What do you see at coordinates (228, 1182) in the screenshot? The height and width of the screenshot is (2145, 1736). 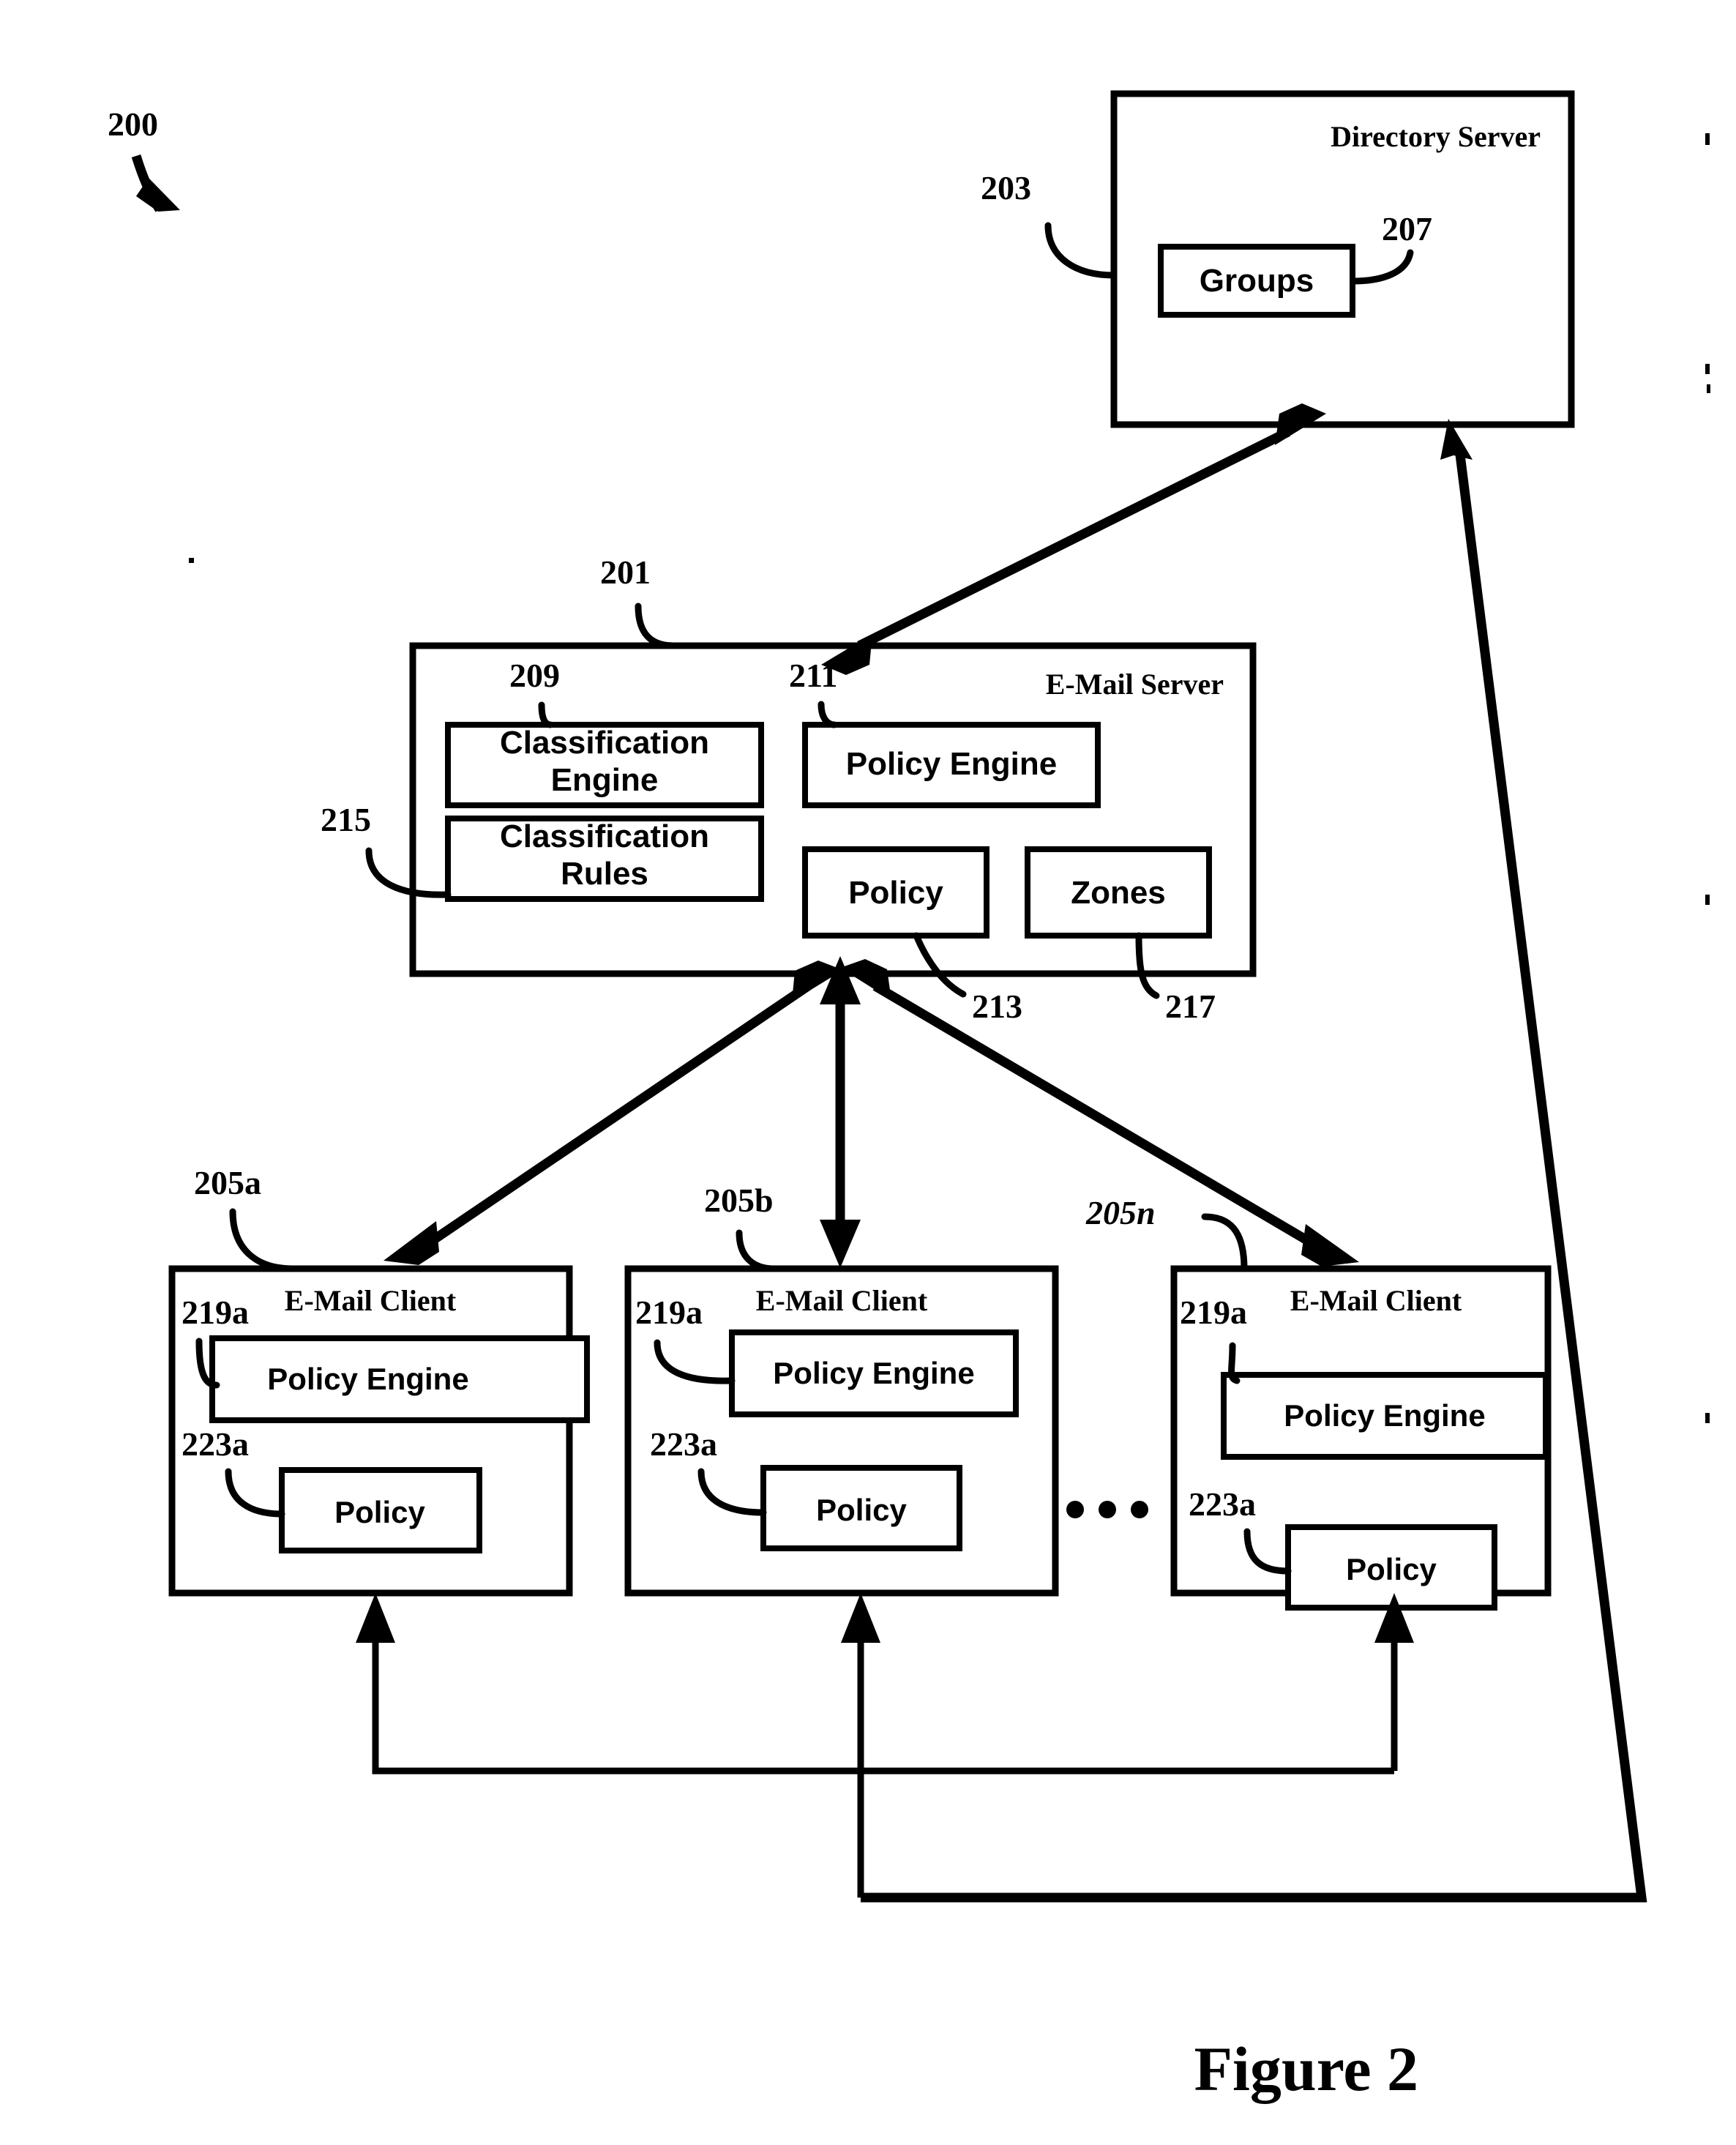 I see `ref-label-205a: 205a` at bounding box center [228, 1182].